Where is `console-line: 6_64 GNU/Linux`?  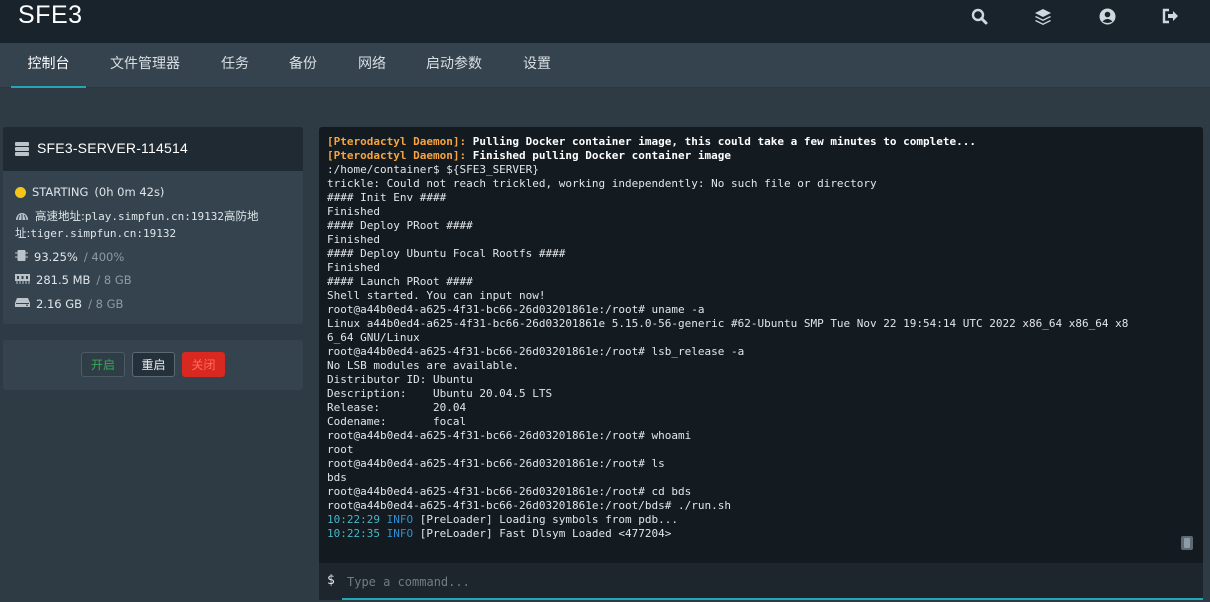
console-line: 6_64 GNU/Linux is located at coordinates (751, 338).